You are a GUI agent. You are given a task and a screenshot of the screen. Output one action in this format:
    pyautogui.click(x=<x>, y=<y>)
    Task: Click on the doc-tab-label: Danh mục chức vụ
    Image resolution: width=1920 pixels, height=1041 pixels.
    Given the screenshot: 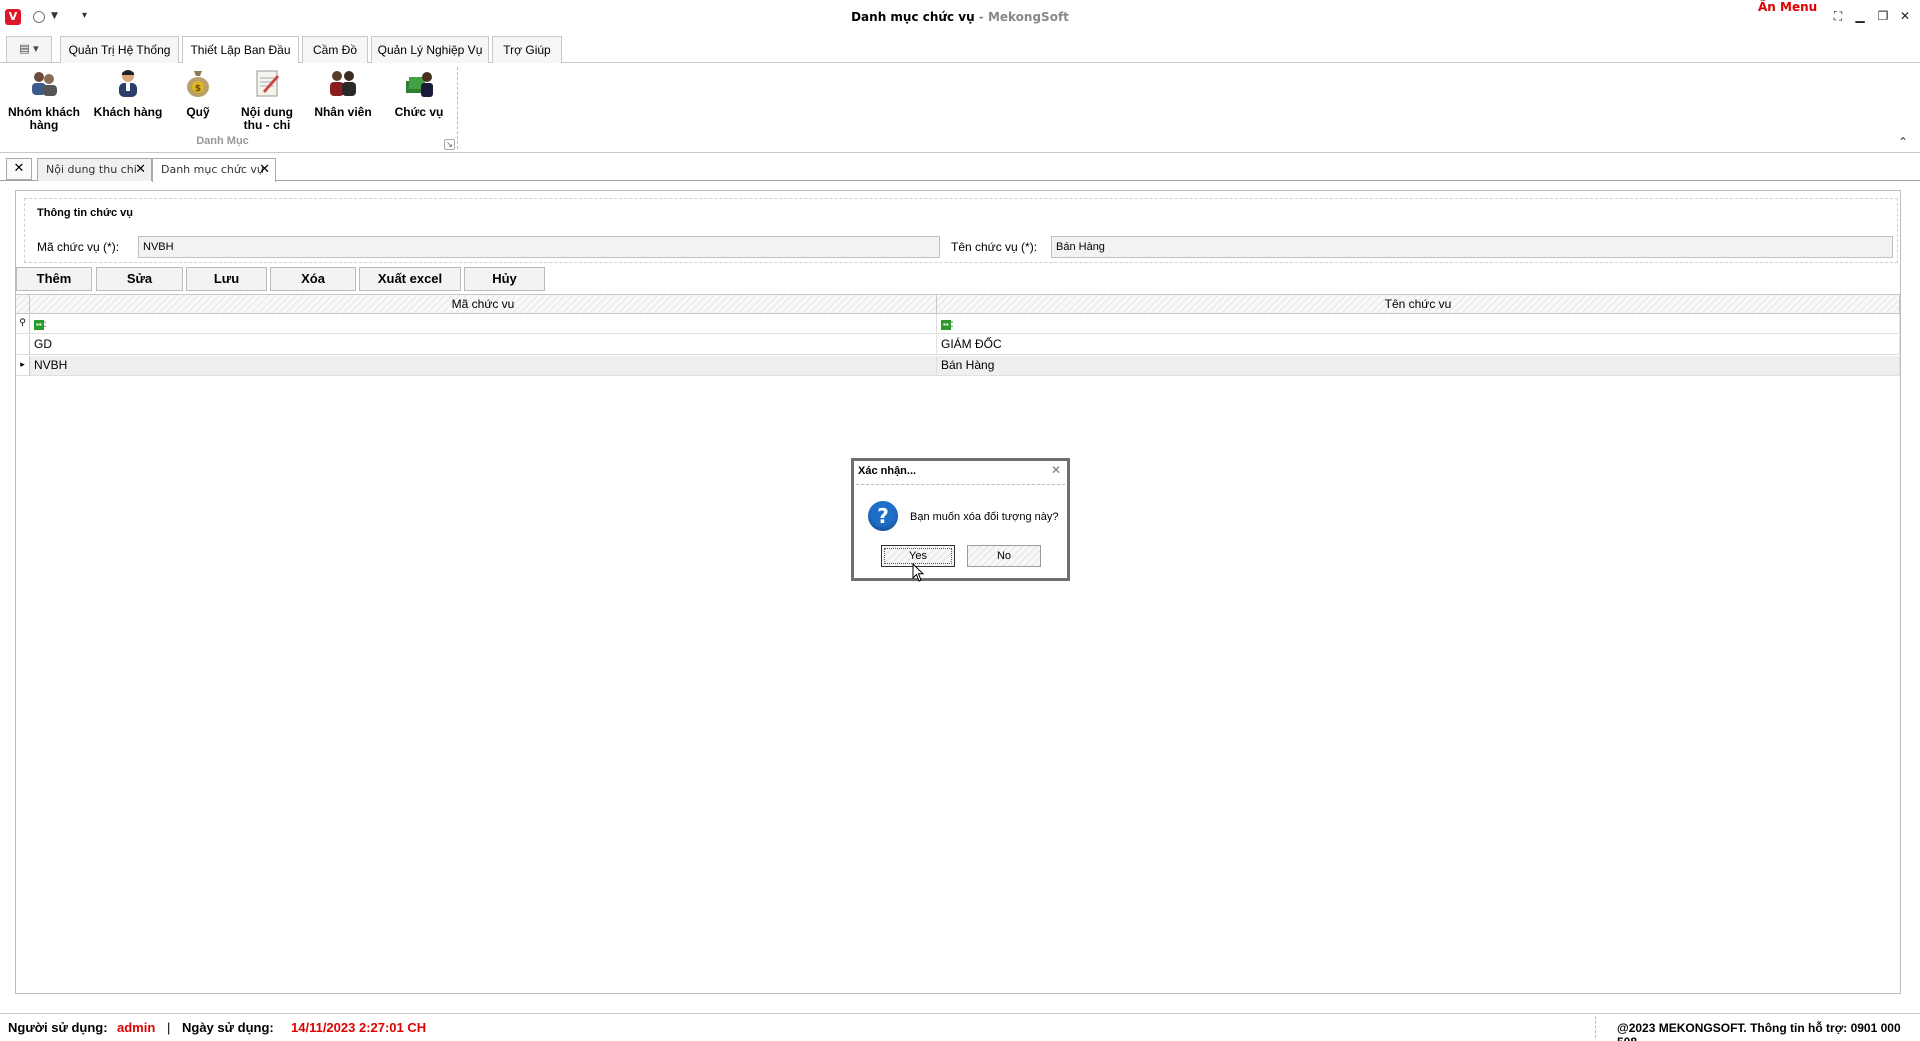 What is the action you would take?
    pyautogui.click(x=212, y=169)
    